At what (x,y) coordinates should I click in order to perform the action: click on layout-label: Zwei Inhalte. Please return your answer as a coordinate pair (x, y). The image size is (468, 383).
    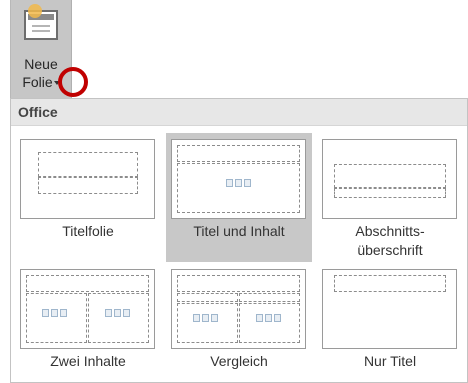
    Looking at the image, I should click on (88, 361).